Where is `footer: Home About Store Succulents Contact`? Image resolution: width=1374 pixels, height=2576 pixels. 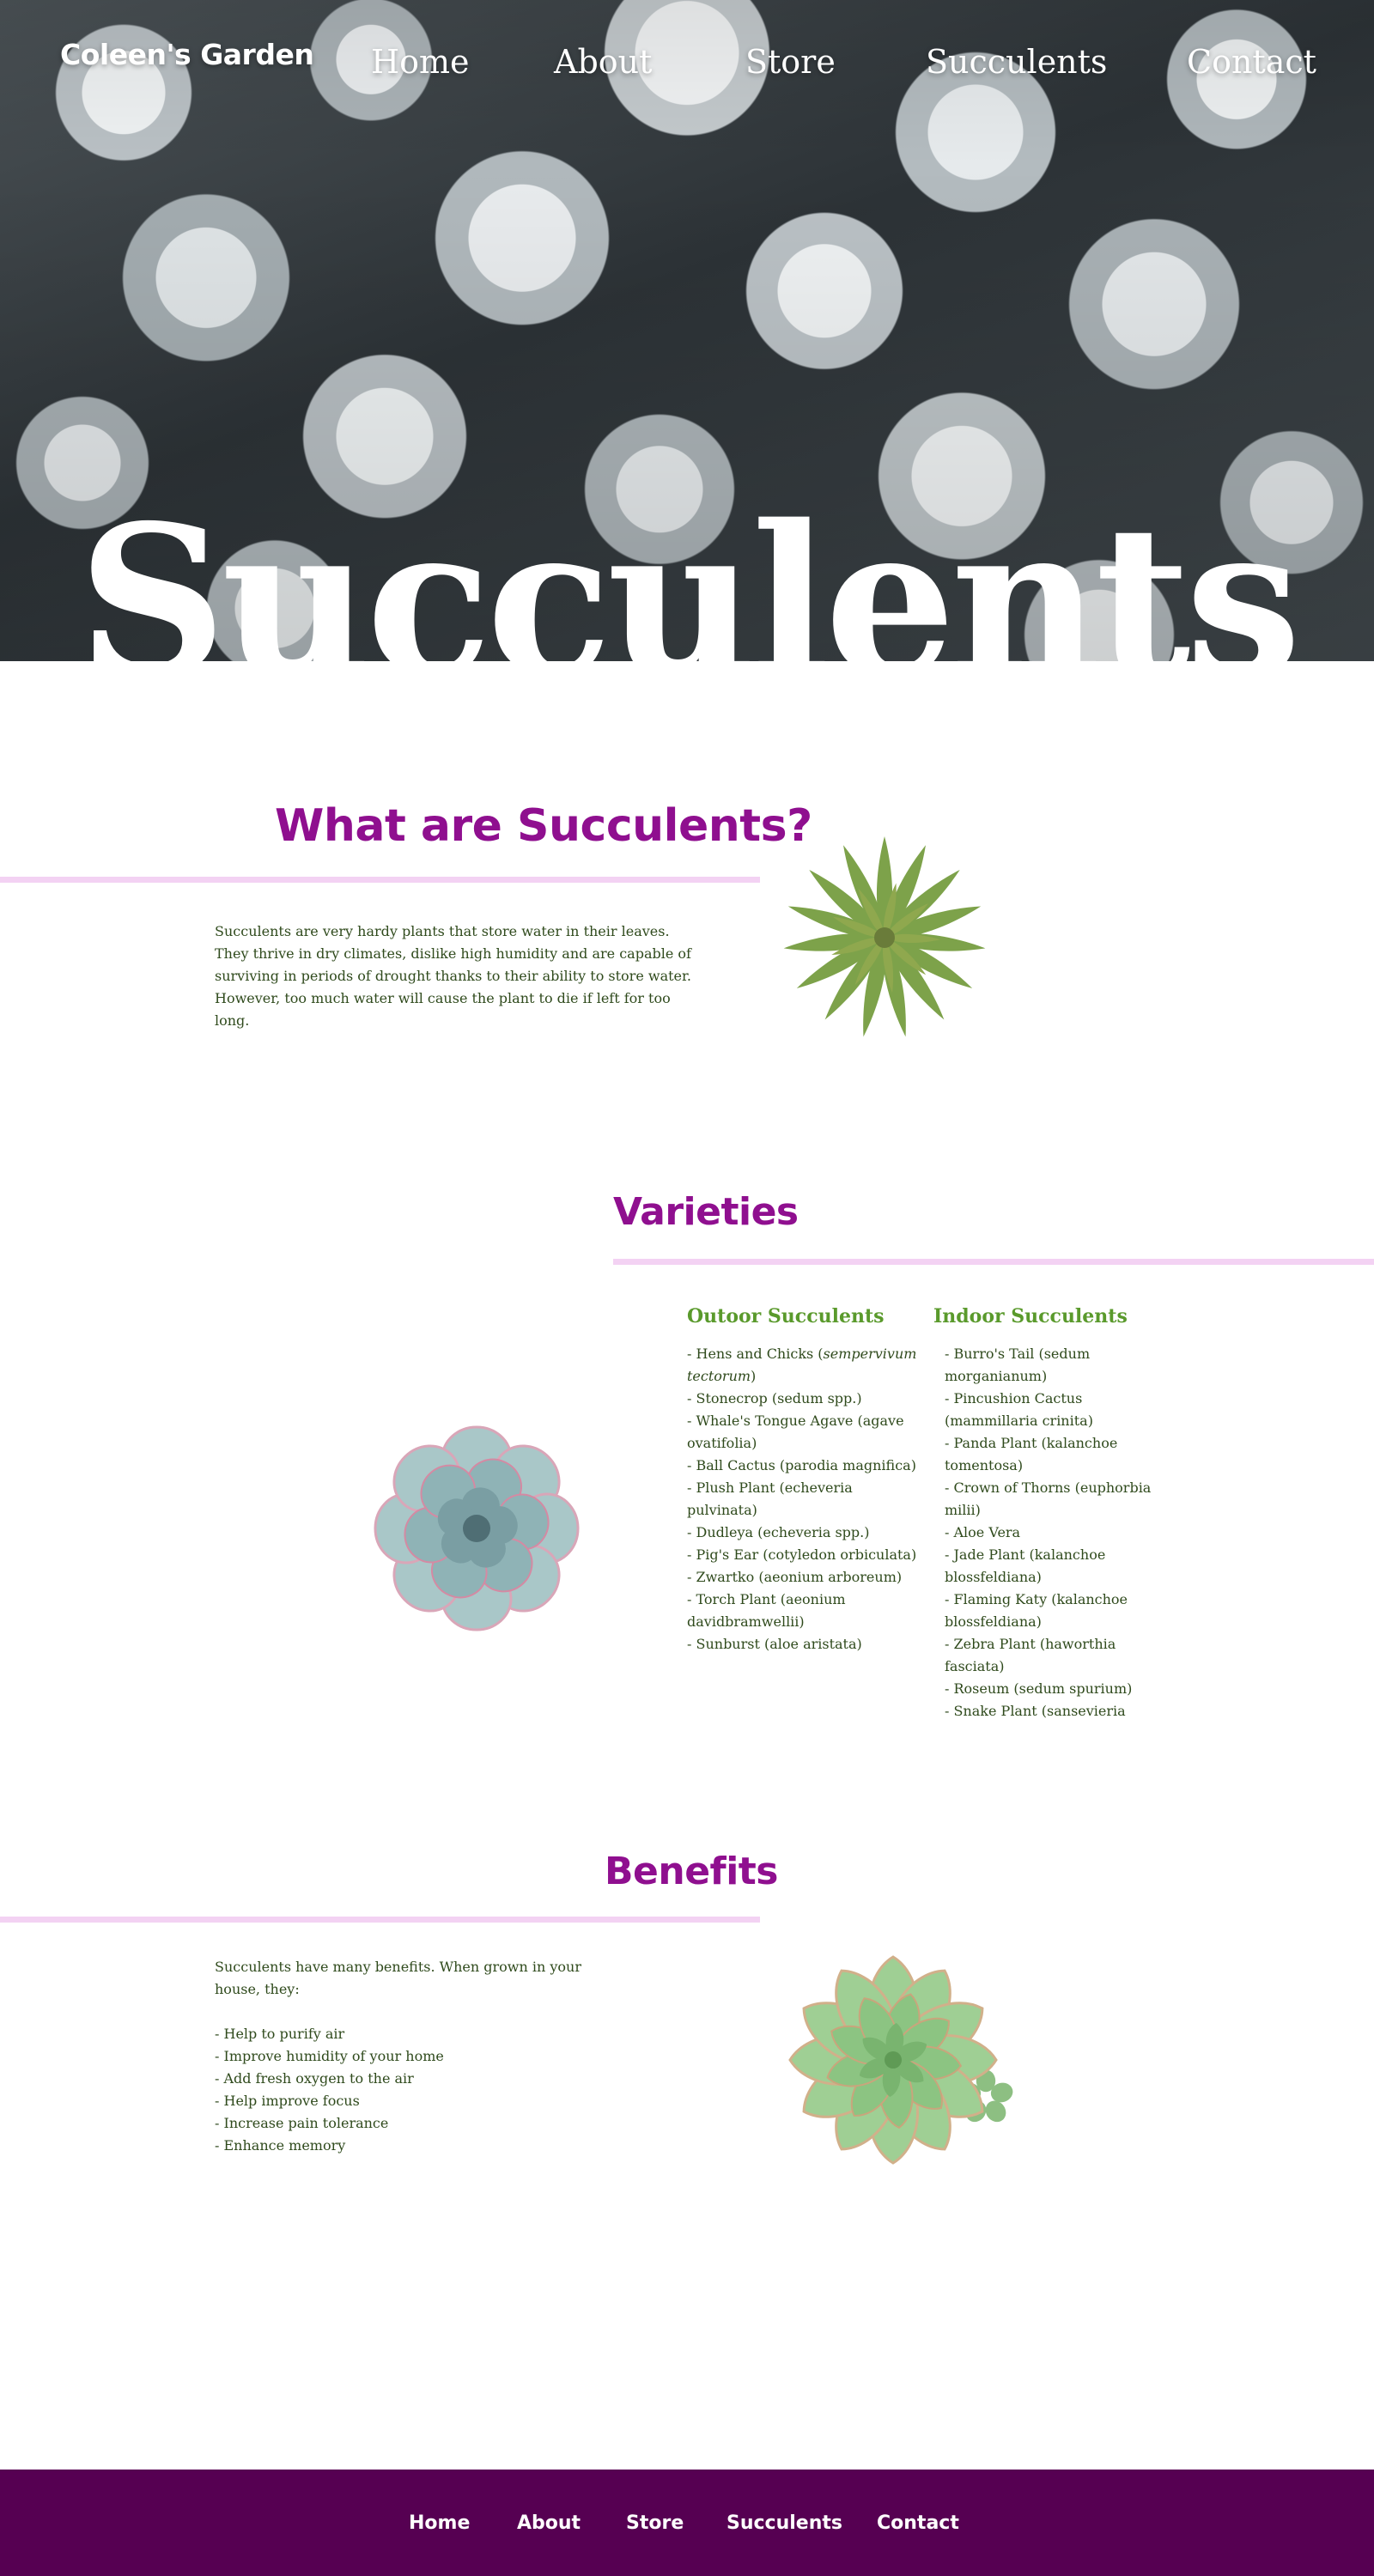
footer: Home About Store Succulents Contact is located at coordinates (687, 2523).